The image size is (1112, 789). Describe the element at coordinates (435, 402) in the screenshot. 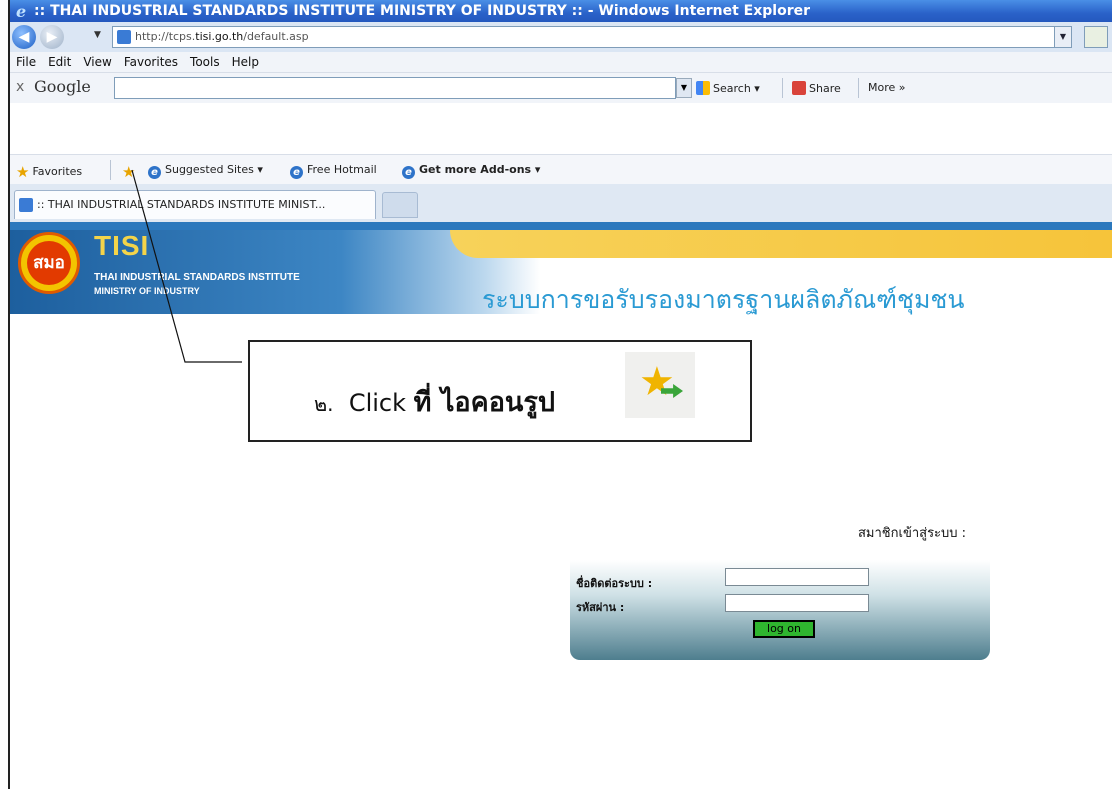

I see `callout-text: ๒. Click ที่ ไอคอนรูป` at that location.